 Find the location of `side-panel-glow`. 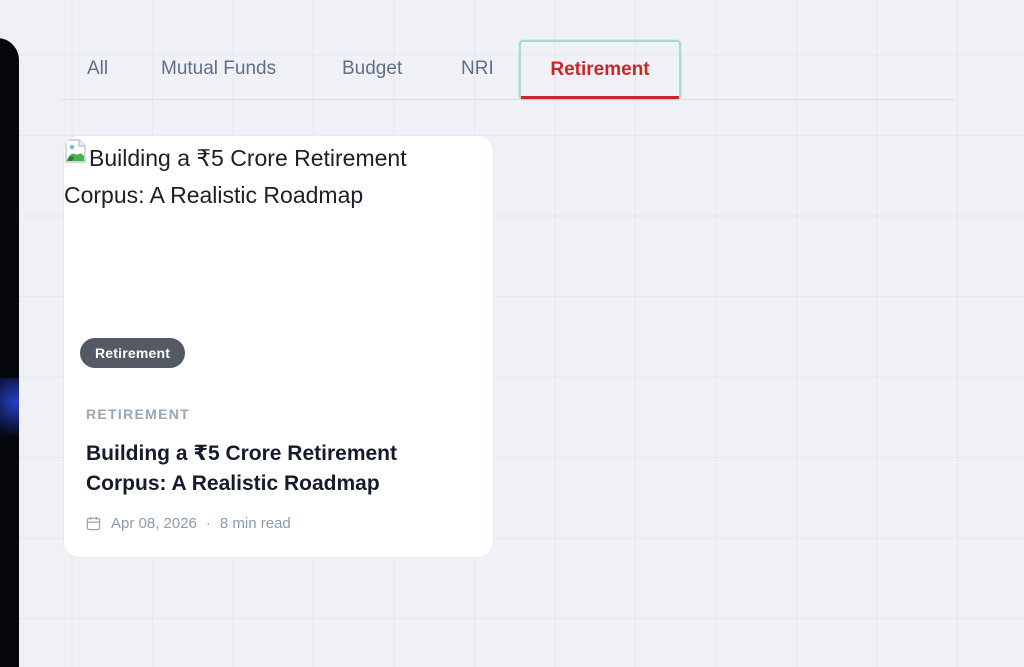

side-panel-glow is located at coordinates (9, 408).